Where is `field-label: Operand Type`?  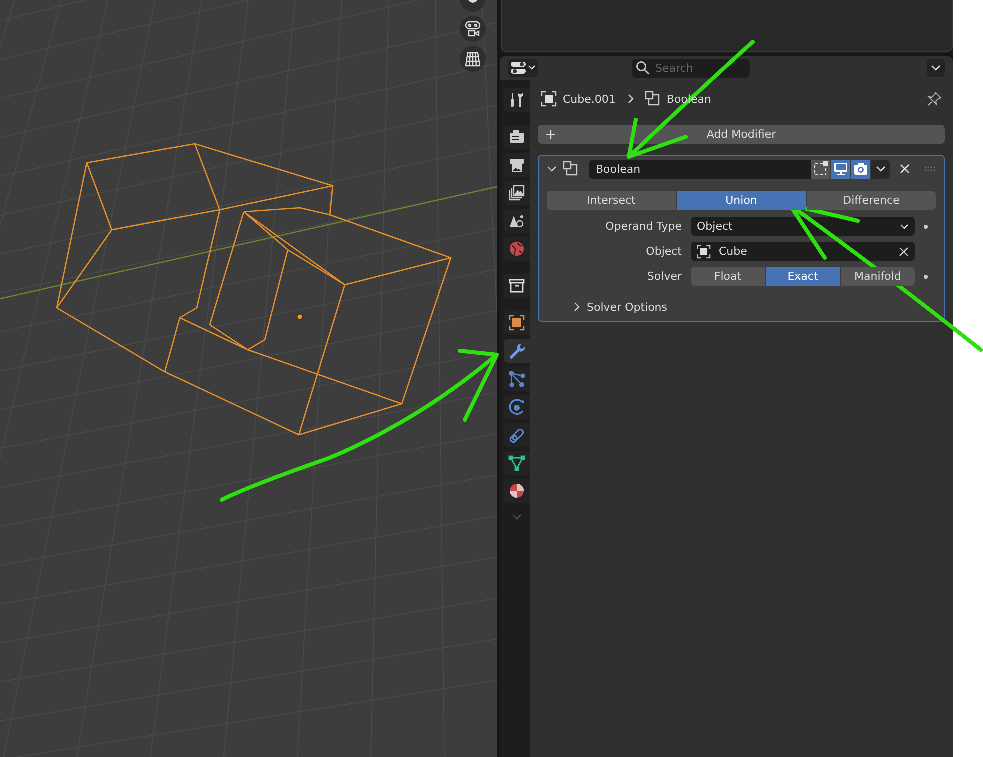 field-label: Operand Type is located at coordinates (643, 226).